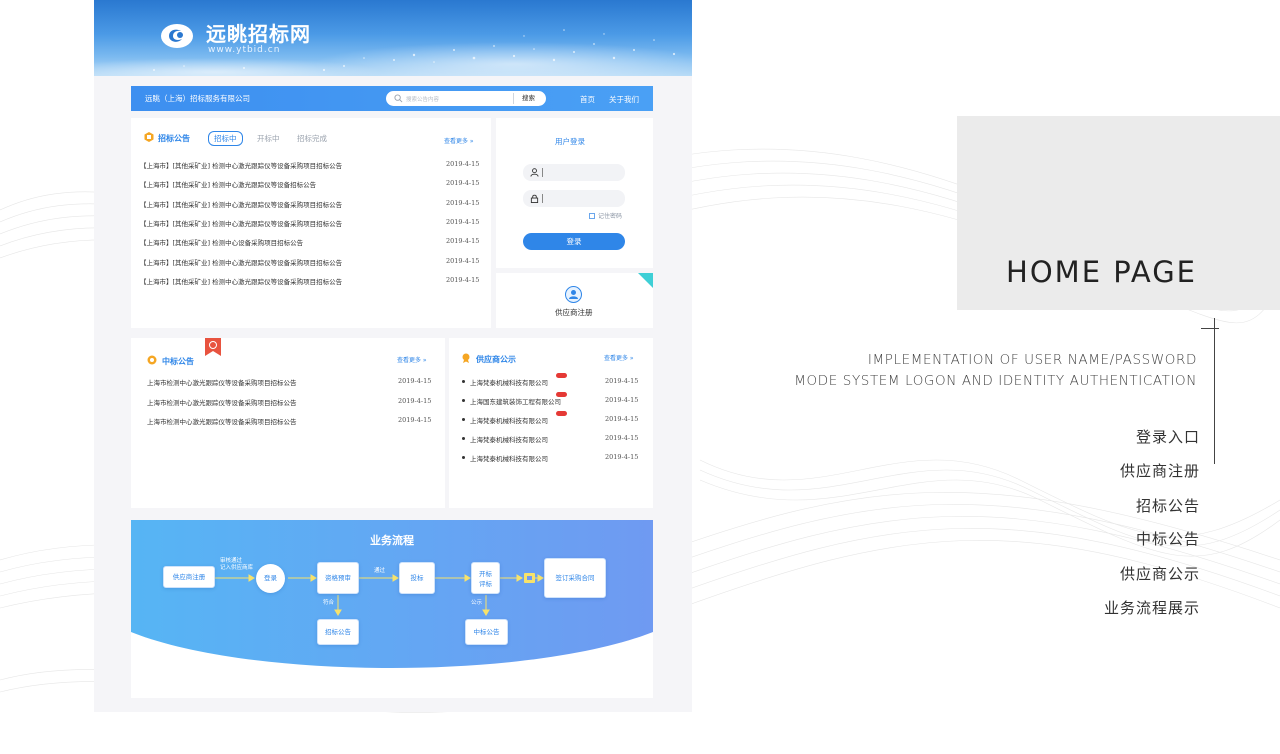 The width and height of the screenshot is (1280, 754). Describe the element at coordinates (619, 357) in the screenshot. I see `supplier-more-link: 查看更多 »` at that location.